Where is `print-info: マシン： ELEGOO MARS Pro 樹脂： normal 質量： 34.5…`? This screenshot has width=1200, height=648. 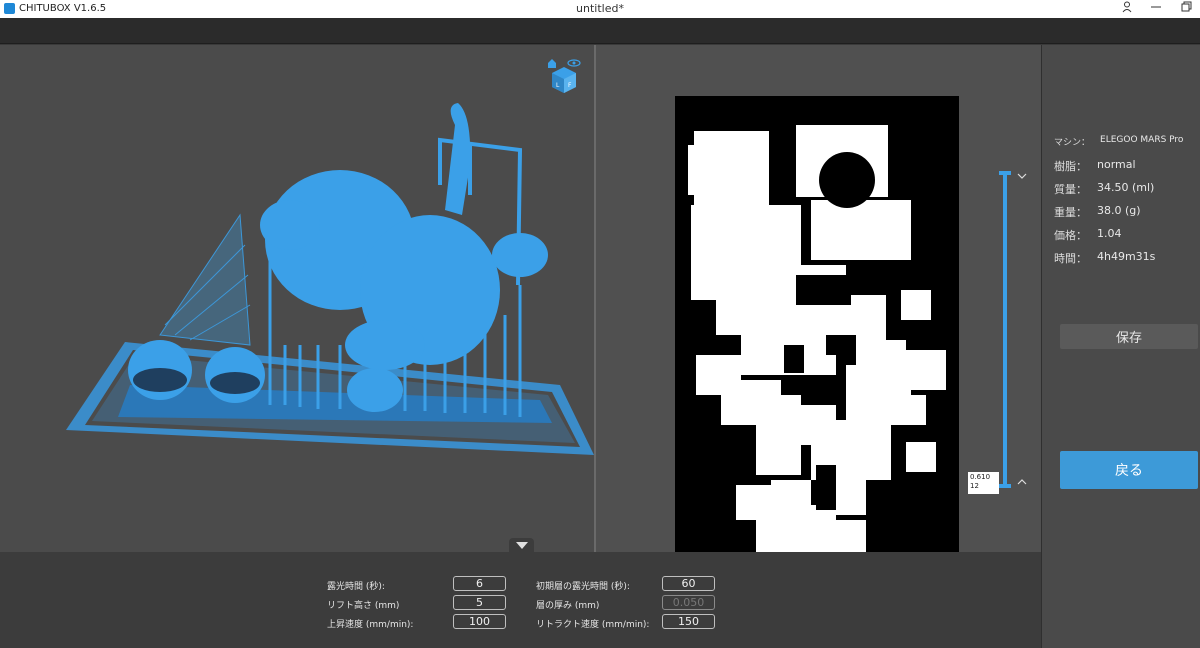 print-info: マシン： ELEGOO MARS Pro 樹脂： normal 質量： 34.5… is located at coordinates (1118, 204).